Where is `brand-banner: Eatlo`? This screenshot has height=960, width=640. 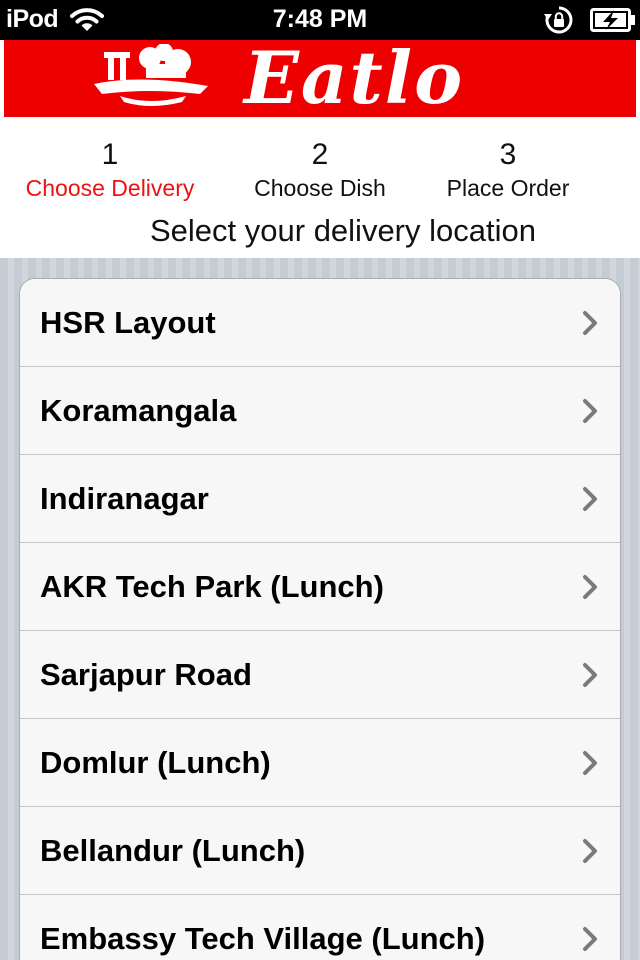 brand-banner: Eatlo is located at coordinates (320, 78).